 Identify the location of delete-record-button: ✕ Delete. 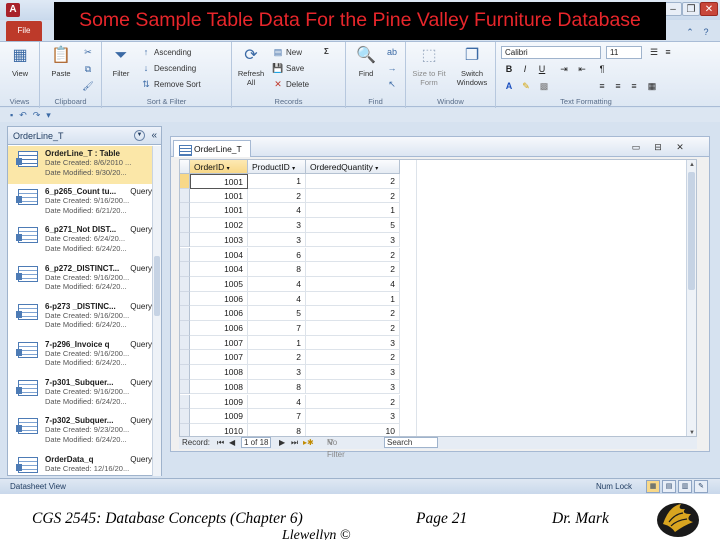
(290, 84).